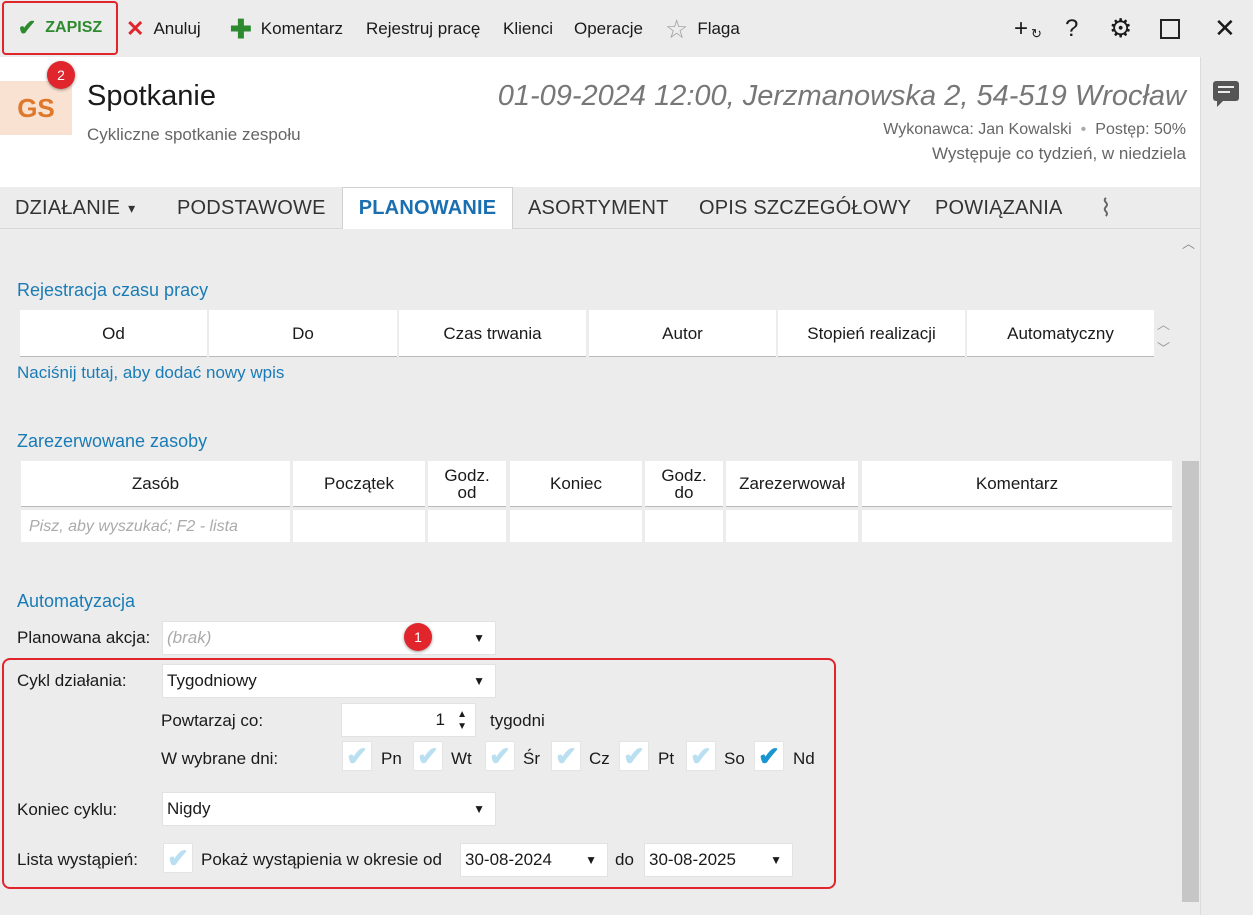 The height and width of the screenshot is (915, 1253). Describe the element at coordinates (1163, 347) in the screenshot. I see `grid-scroll-down-icon: ﹀` at that location.